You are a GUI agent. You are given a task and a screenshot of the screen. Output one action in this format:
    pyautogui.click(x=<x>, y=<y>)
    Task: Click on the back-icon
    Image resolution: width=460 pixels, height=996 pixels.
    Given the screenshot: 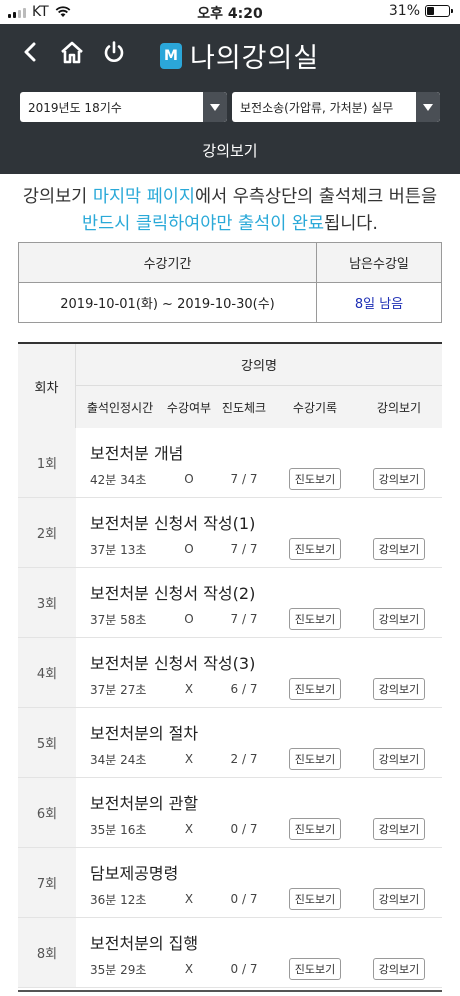 What is the action you would take?
    pyautogui.click(x=30, y=52)
    